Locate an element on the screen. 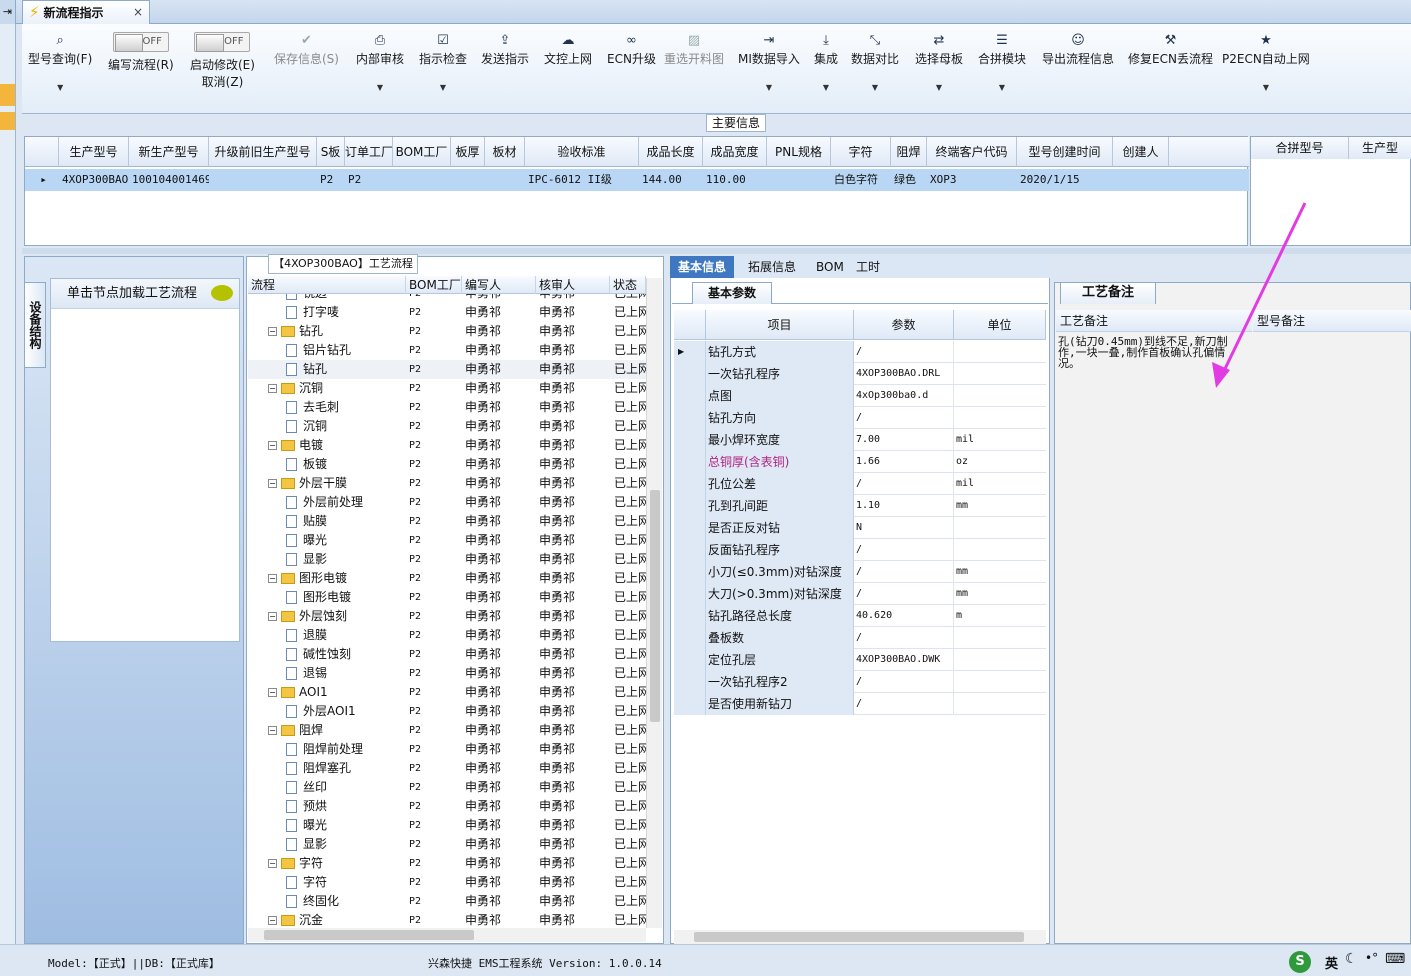  tree-col-header: 流程 is located at coordinates (327, 285).